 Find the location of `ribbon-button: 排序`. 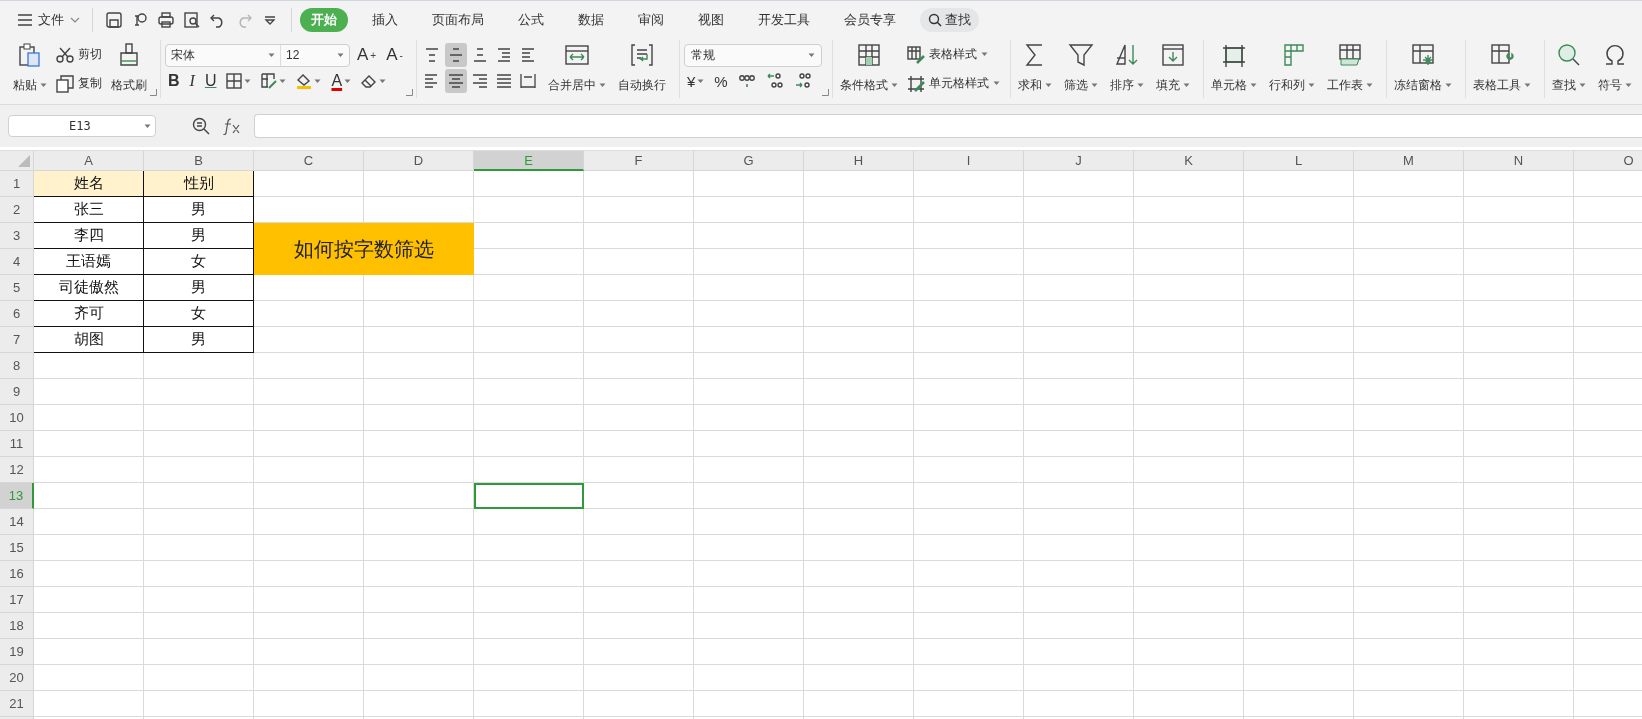

ribbon-button: 排序 is located at coordinates (1126, 69).